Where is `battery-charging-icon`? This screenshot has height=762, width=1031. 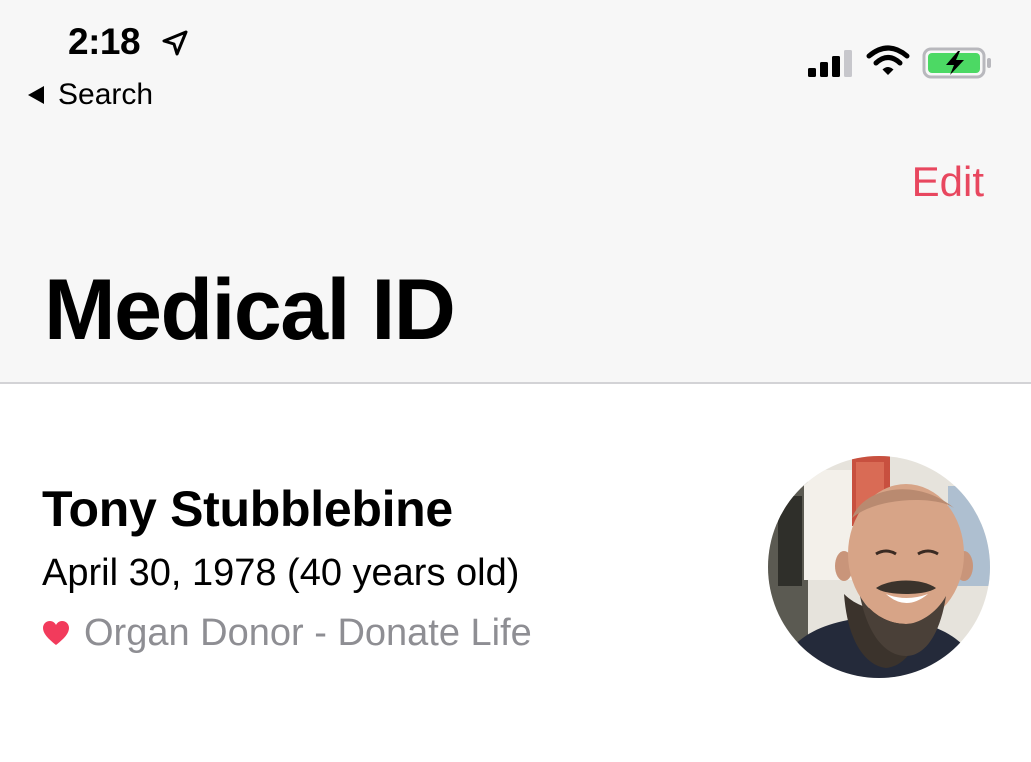 battery-charging-icon is located at coordinates (956, 63).